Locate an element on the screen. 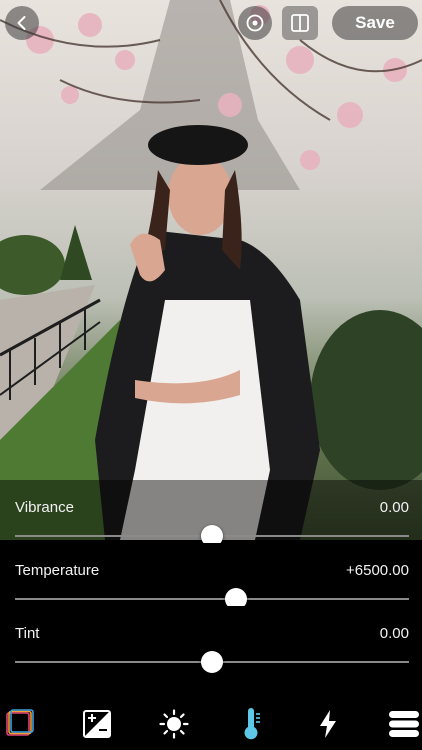  bottom-toolbar is located at coordinates (211, 724).